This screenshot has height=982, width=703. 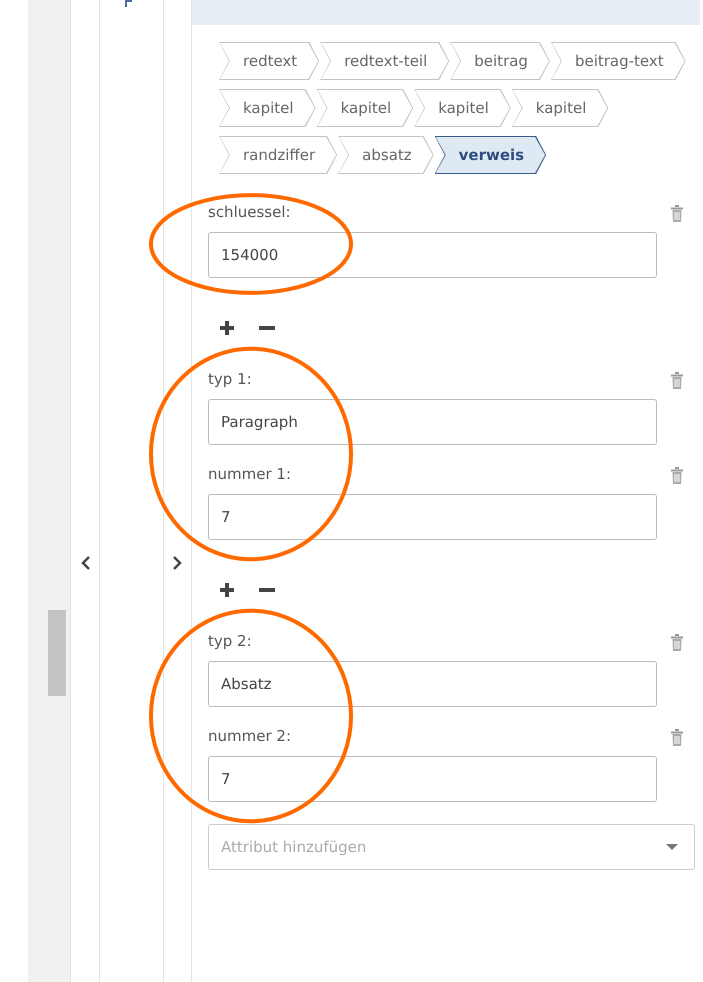 I want to click on input-field: Paragraph, so click(x=432, y=422).